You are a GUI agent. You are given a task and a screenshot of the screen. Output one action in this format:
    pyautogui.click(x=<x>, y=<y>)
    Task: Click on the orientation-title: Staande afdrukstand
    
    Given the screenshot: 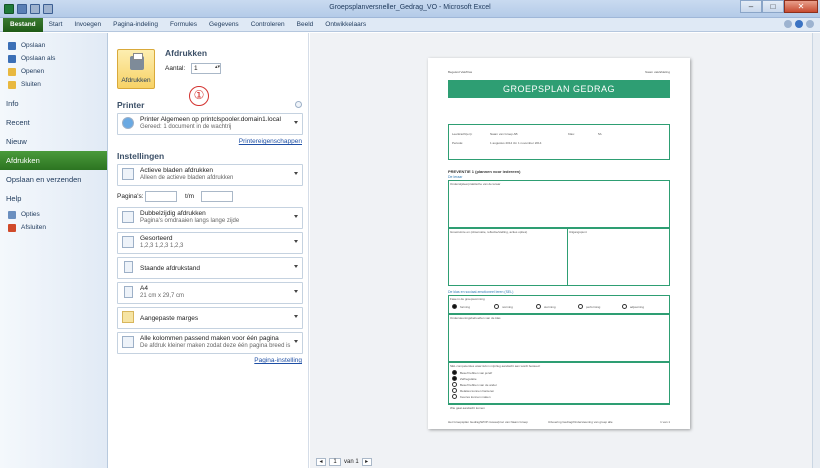 What is the action you would take?
    pyautogui.click(x=170, y=268)
    